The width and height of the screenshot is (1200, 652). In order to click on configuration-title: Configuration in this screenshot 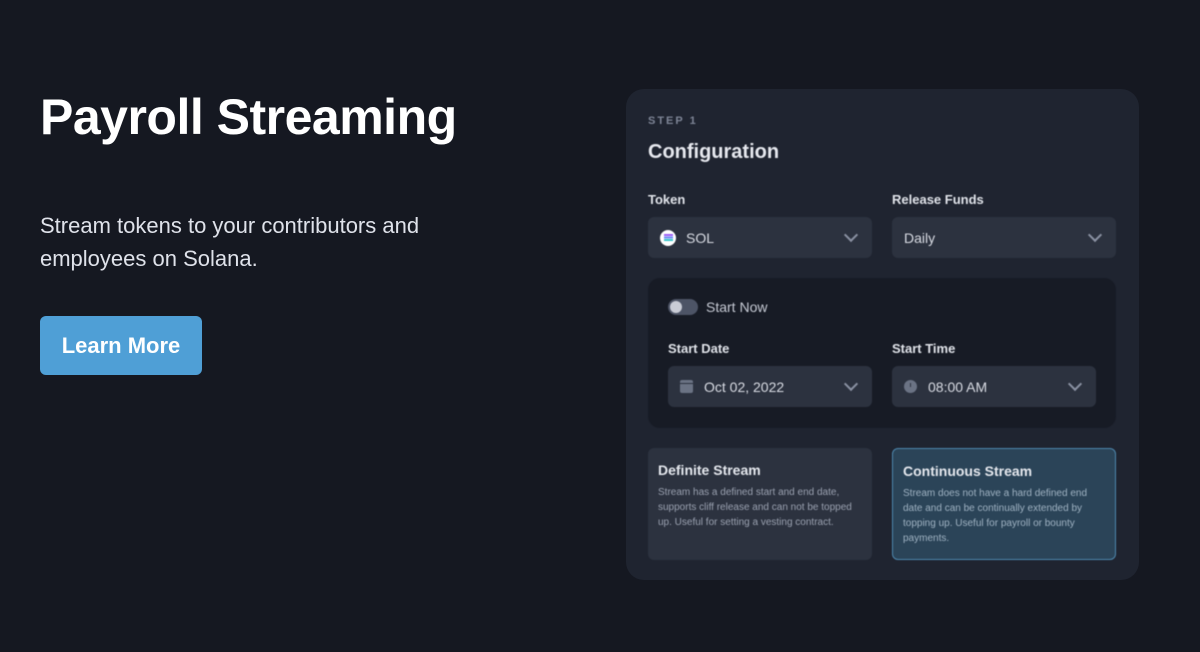, I will do `click(714, 152)`.